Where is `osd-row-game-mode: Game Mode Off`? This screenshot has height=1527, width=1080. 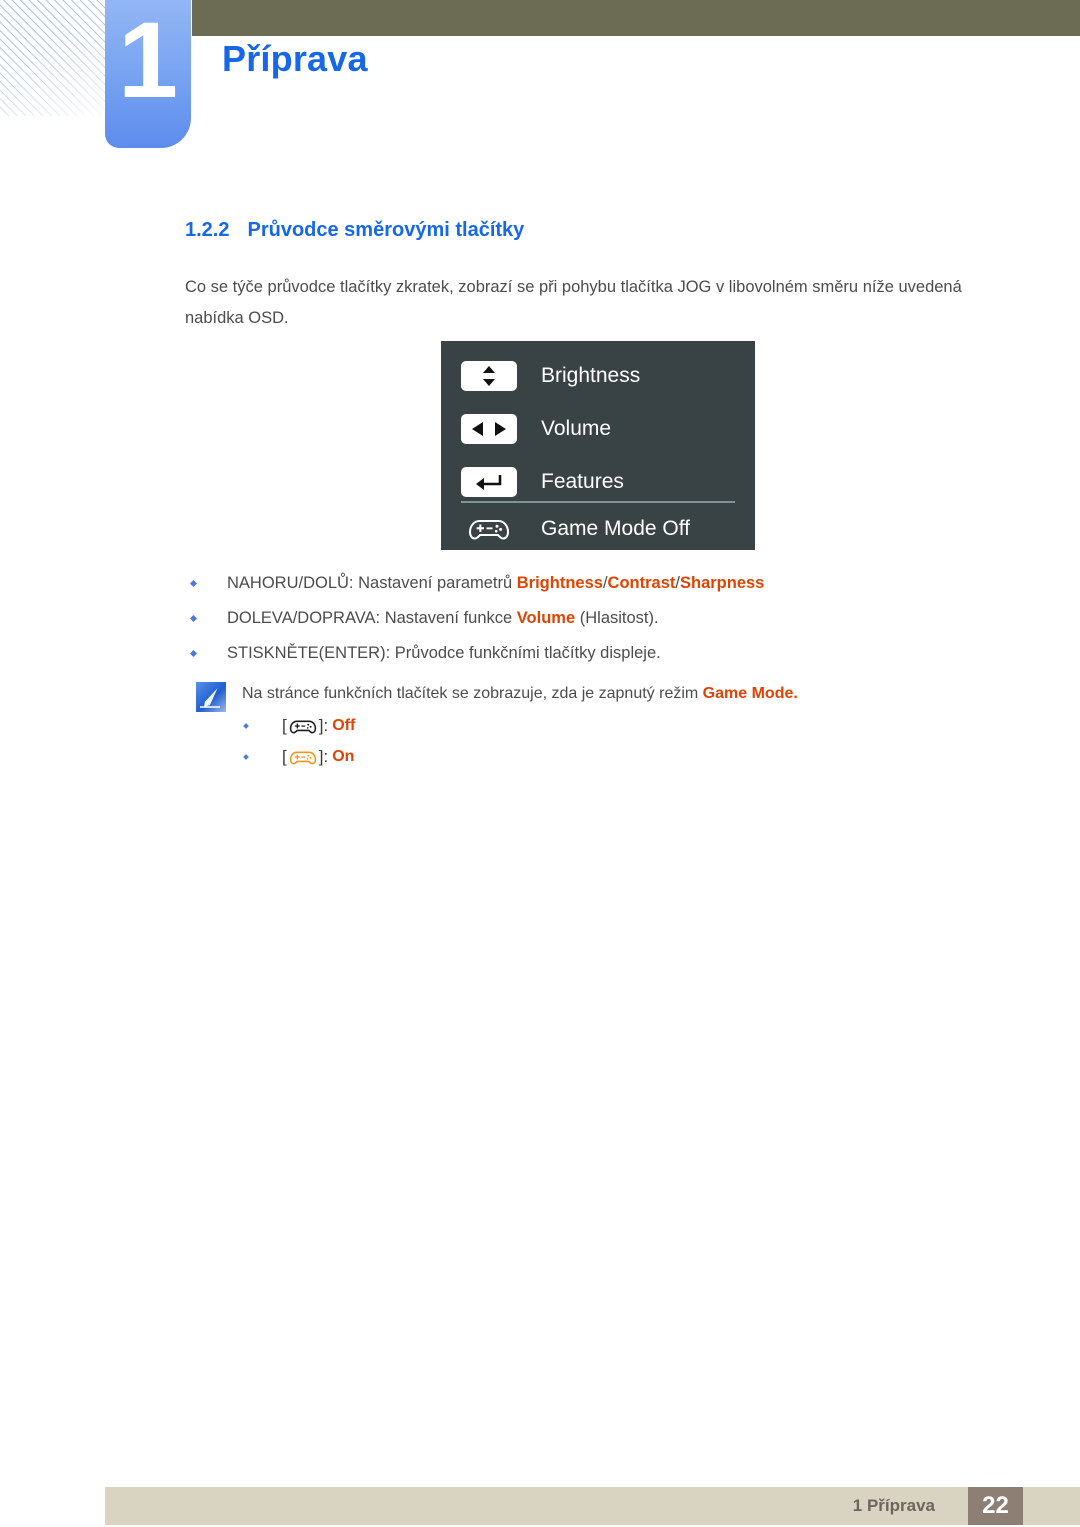
osd-row-game-mode: Game Mode Off is located at coordinates (598, 529).